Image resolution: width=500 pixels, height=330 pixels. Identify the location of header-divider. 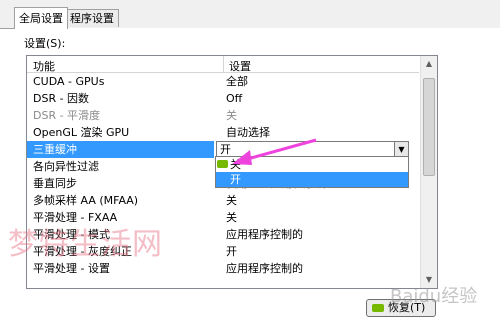
(223, 64).